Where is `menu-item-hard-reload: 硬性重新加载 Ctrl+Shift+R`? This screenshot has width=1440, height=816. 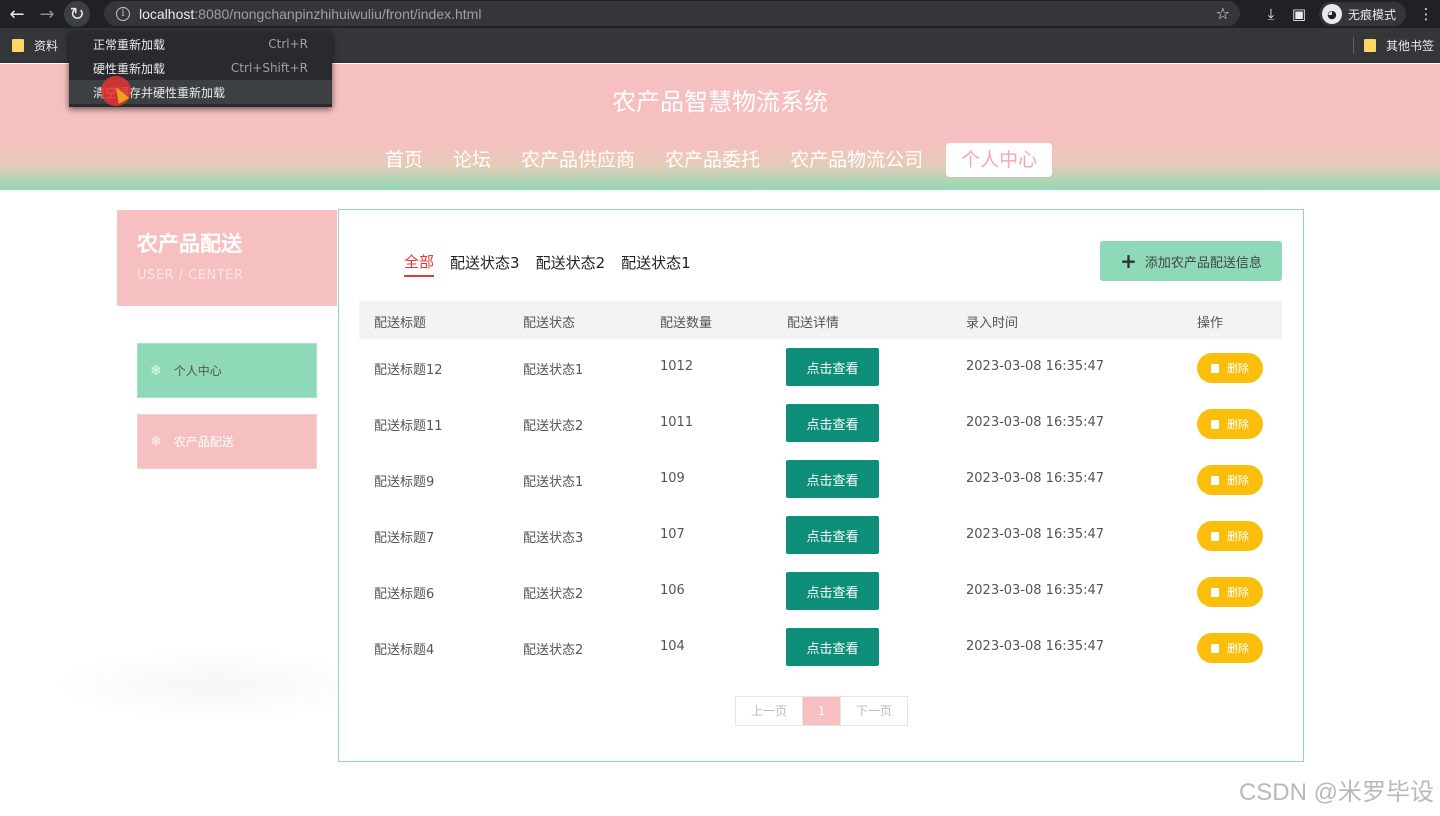
menu-item-hard-reload: 硬性重新加载 Ctrl+Shift+R is located at coordinates (200, 68).